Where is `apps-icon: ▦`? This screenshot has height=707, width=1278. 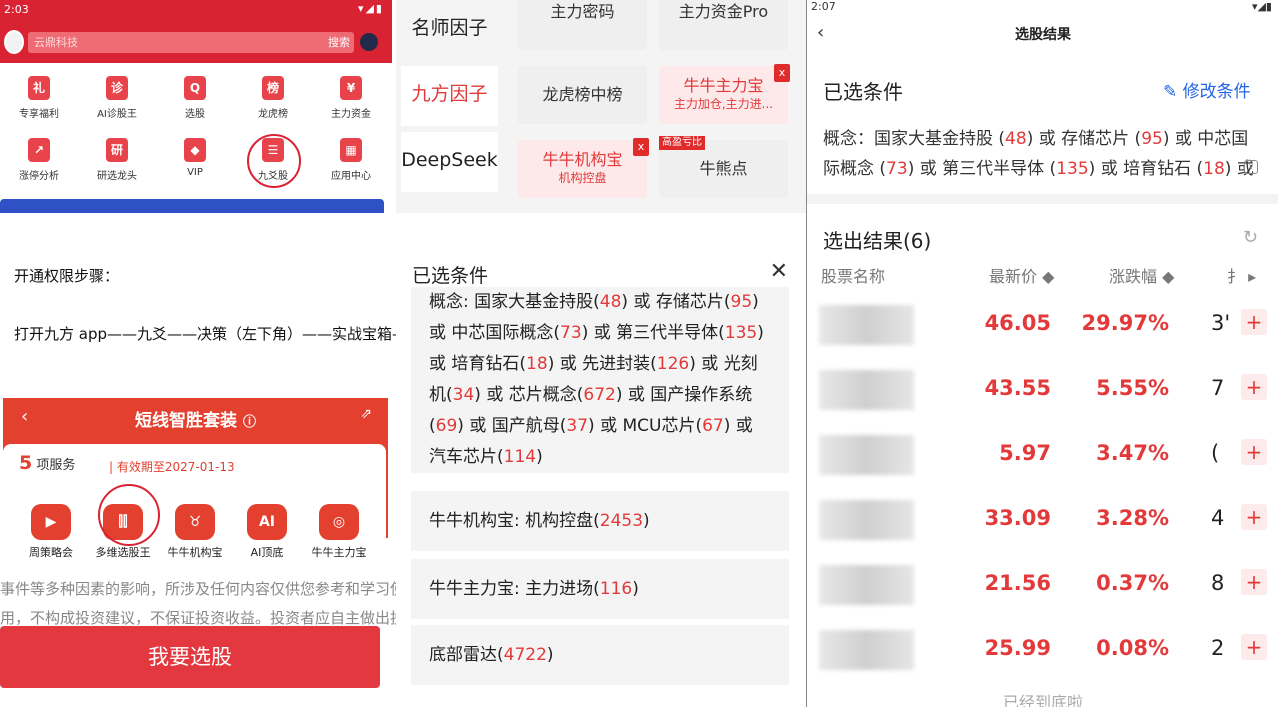
apps-icon: ▦ is located at coordinates (351, 150).